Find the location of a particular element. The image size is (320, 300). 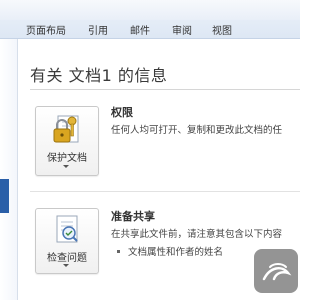

tab-page-layout: 页面布局 is located at coordinates (46, 32).